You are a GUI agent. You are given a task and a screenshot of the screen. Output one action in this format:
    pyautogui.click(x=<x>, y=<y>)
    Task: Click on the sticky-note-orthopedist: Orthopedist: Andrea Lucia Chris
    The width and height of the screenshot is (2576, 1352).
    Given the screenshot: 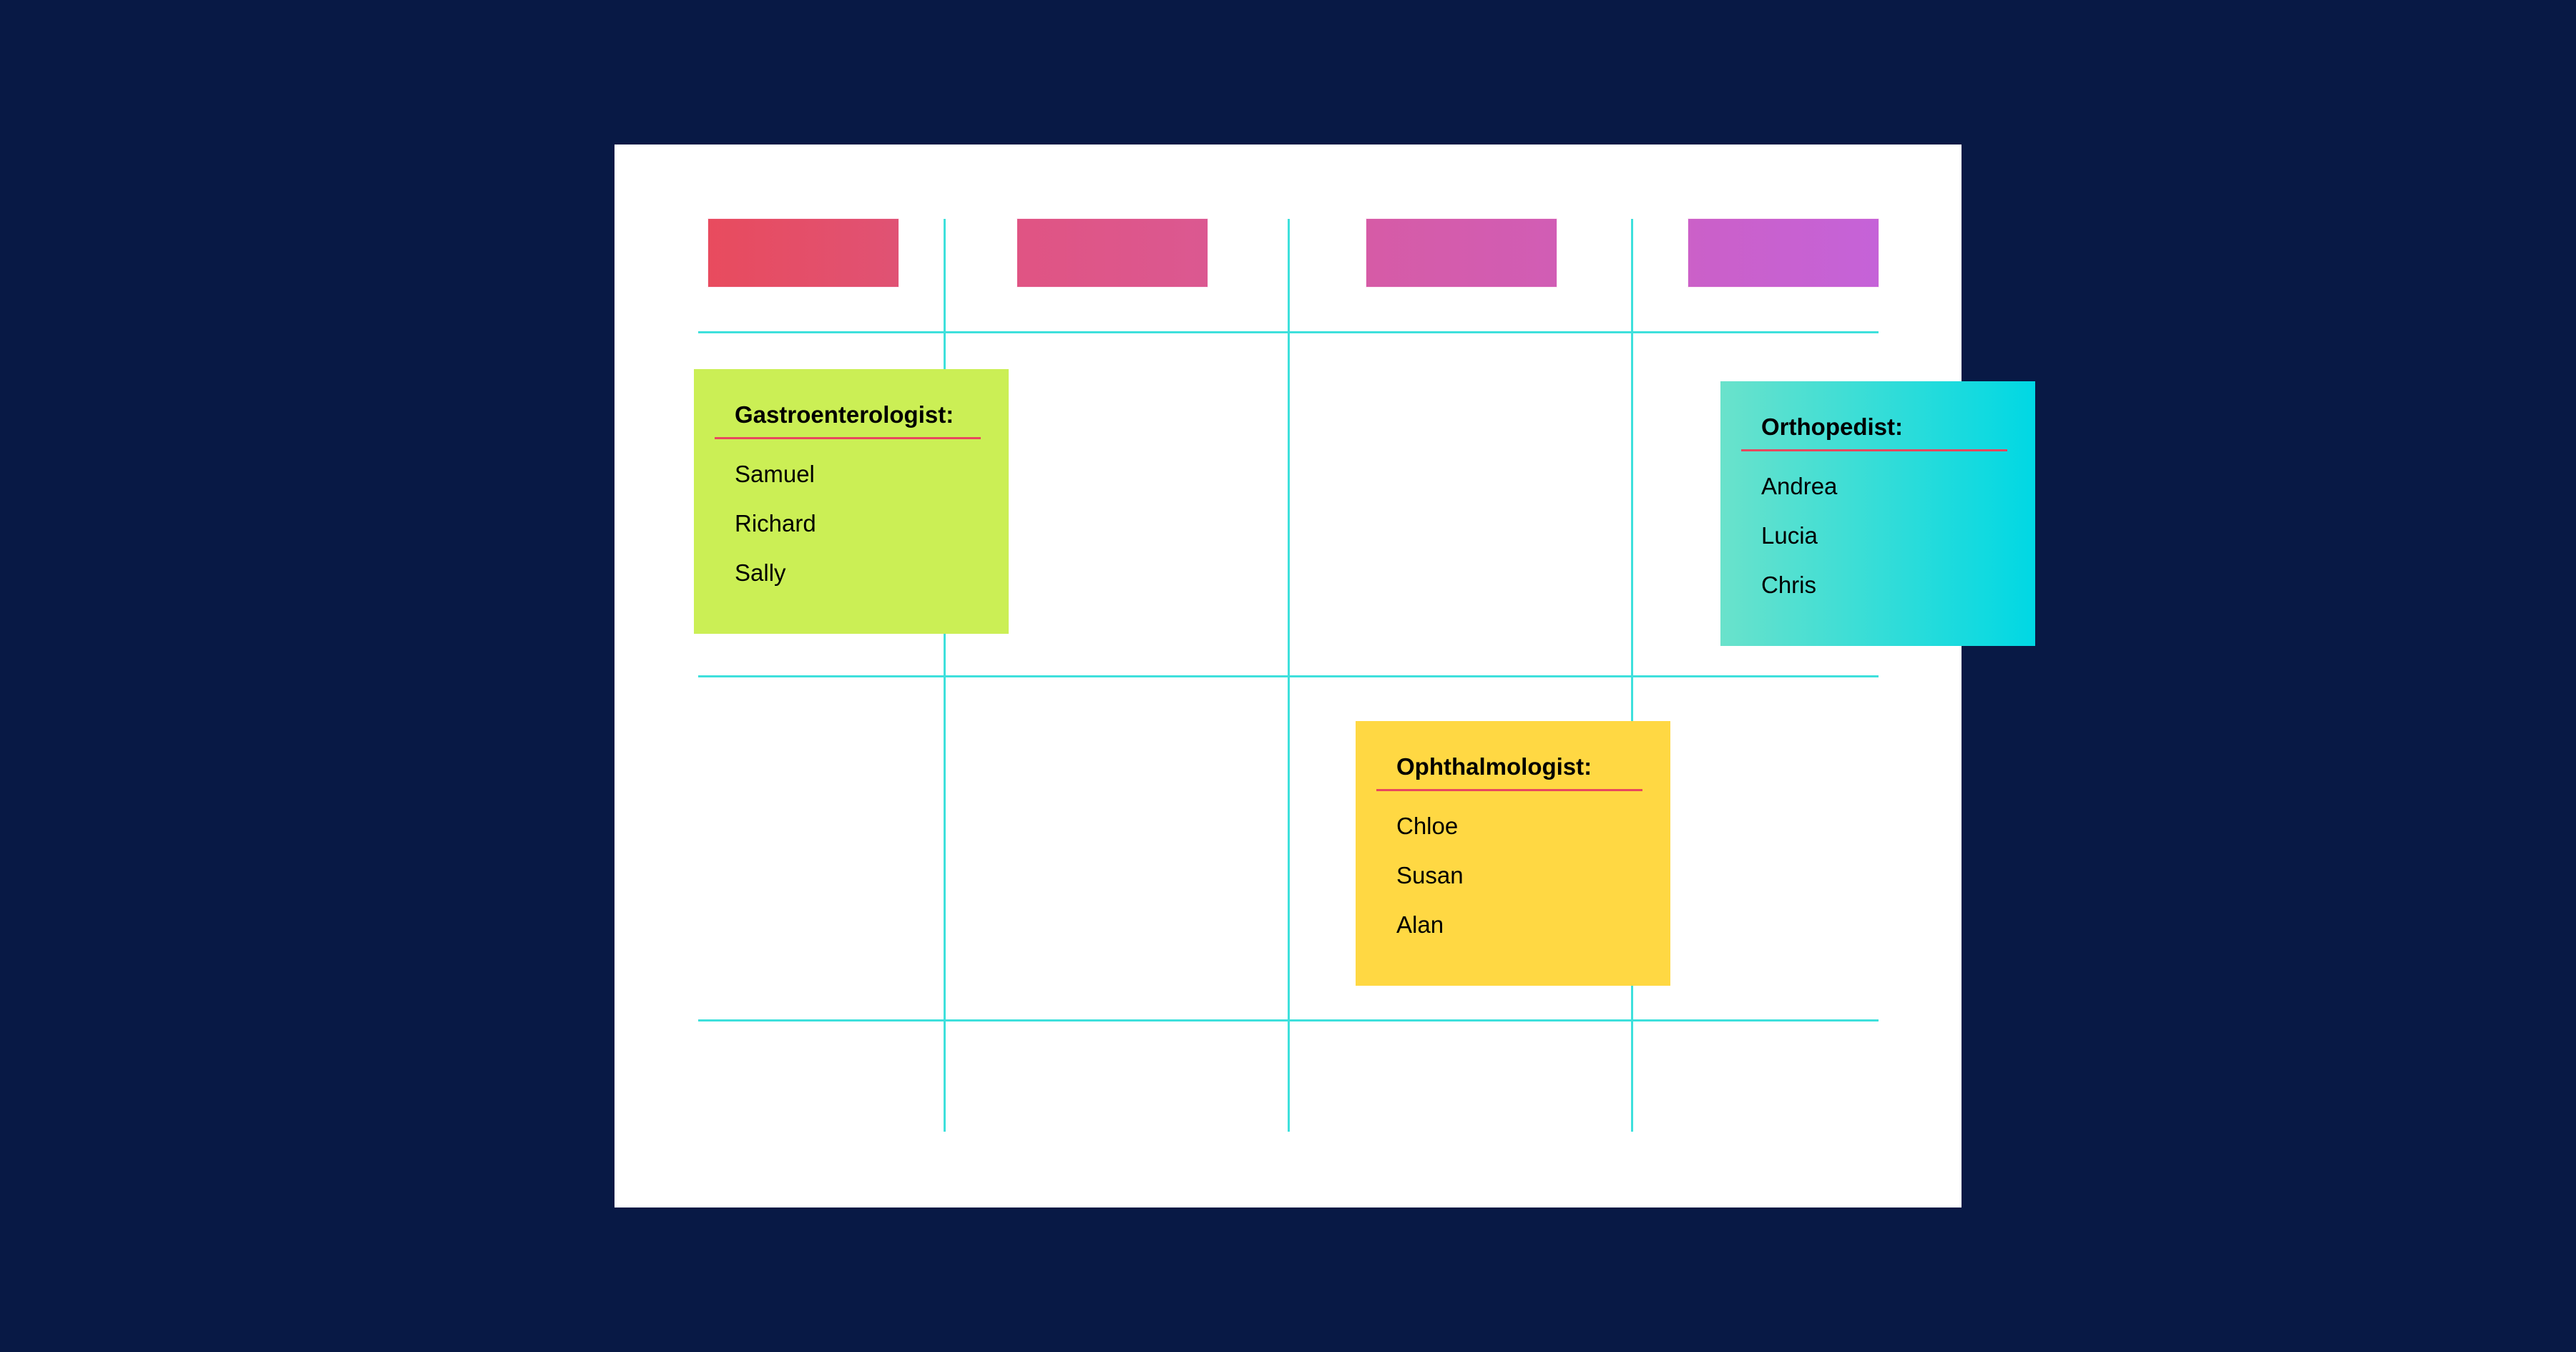 What is the action you would take?
    pyautogui.click(x=1877, y=513)
    